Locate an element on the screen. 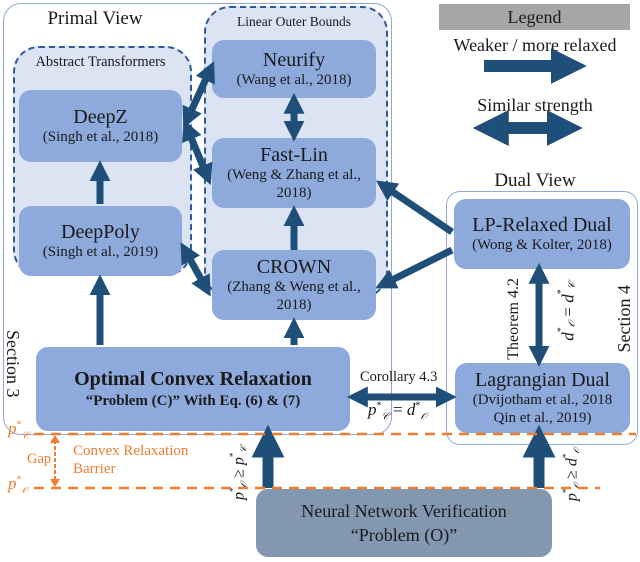  arrow-lp-fastlin is located at coordinates (414, 207).